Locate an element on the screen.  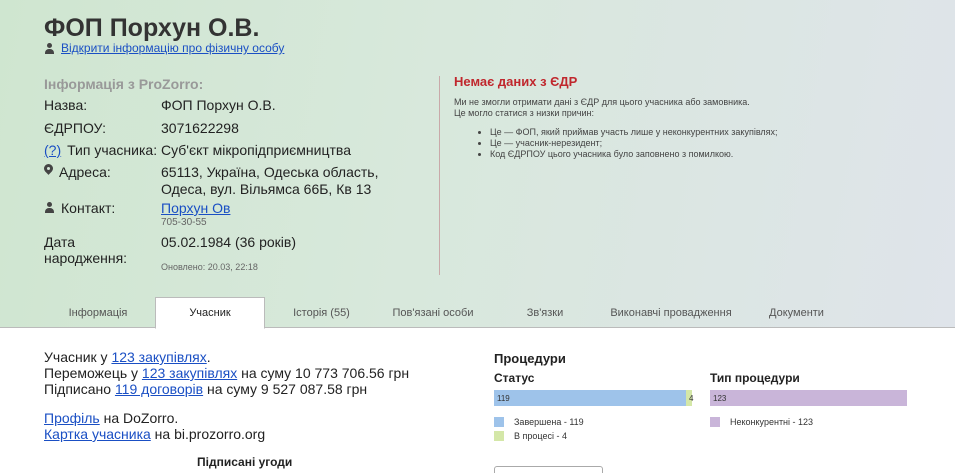
legend-label: Неконкурентні - 123 is located at coordinates (772, 422).